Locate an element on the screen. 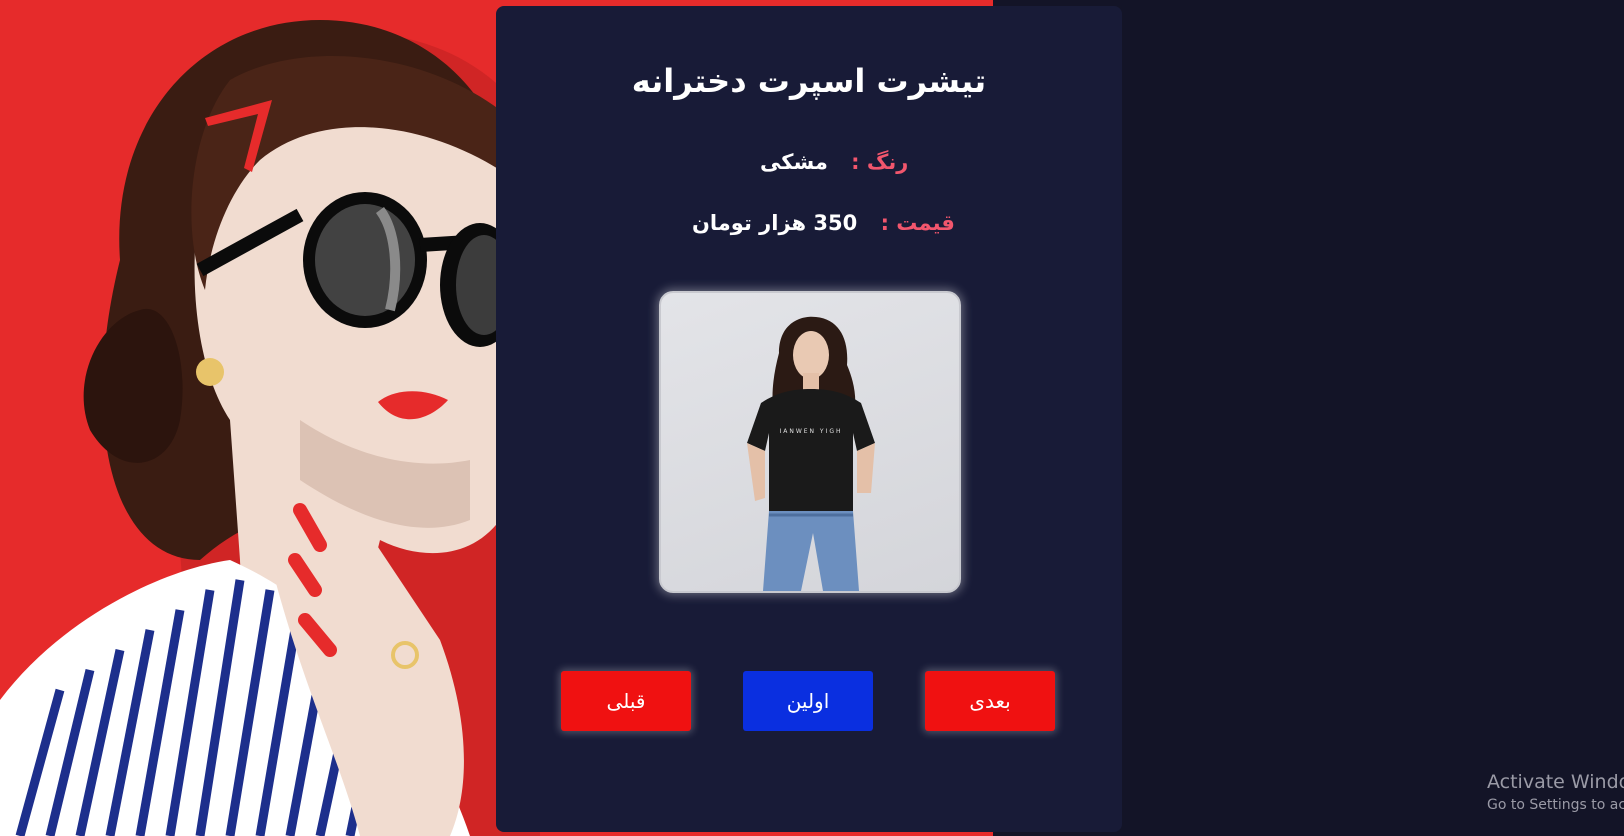 The width and height of the screenshot is (1624, 836). prev-button: قبلی is located at coordinates (626, 701).